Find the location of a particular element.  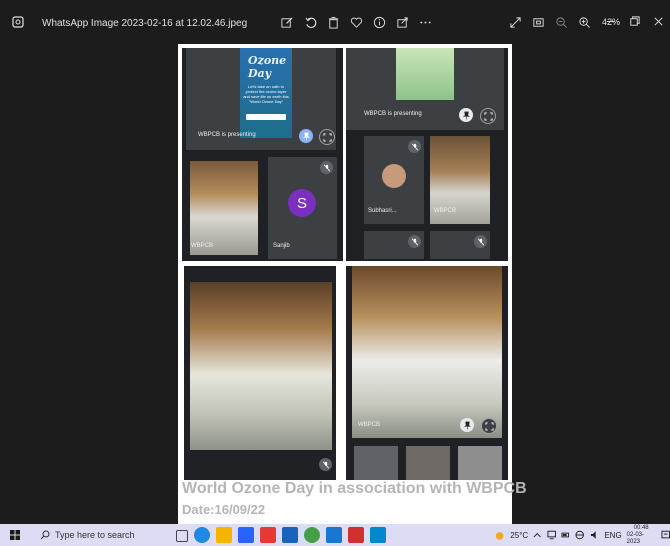

expand-button is located at coordinates (515, 22).